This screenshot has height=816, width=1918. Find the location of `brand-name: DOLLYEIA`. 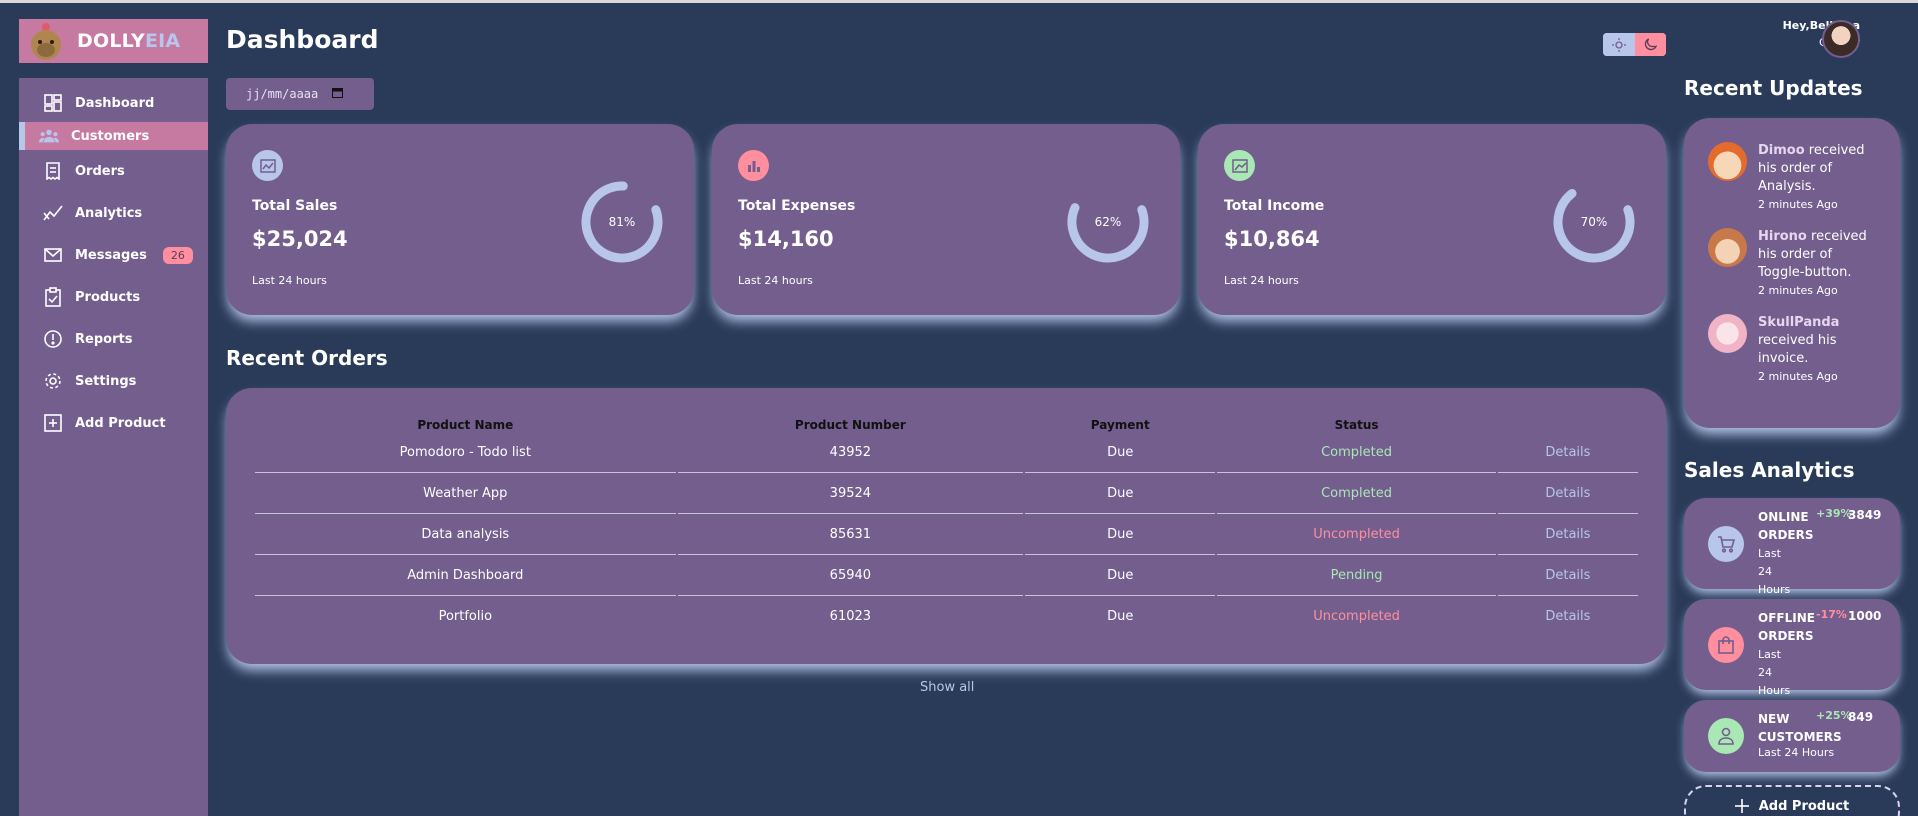

brand-name: DOLLYEIA is located at coordinates (129, 41).